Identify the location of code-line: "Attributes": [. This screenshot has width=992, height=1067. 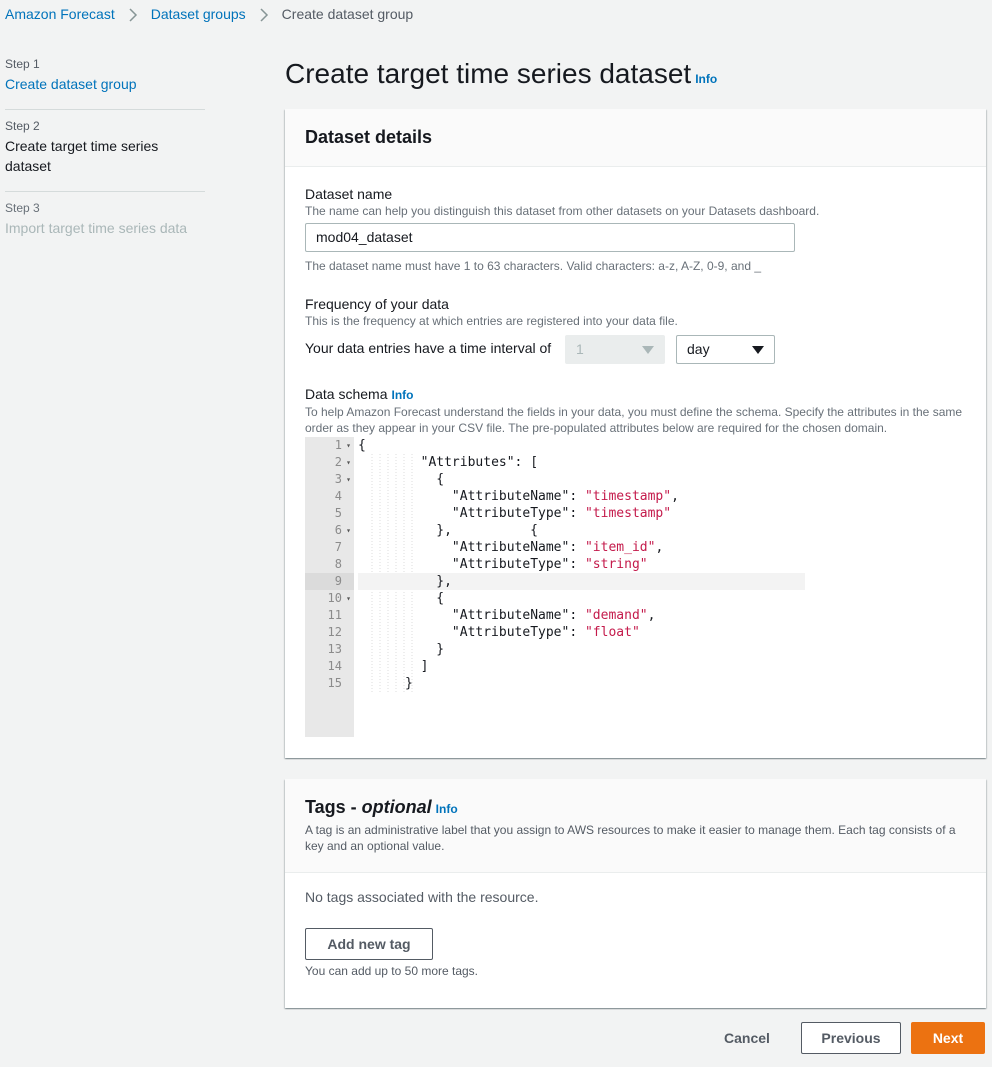
(479, 462).